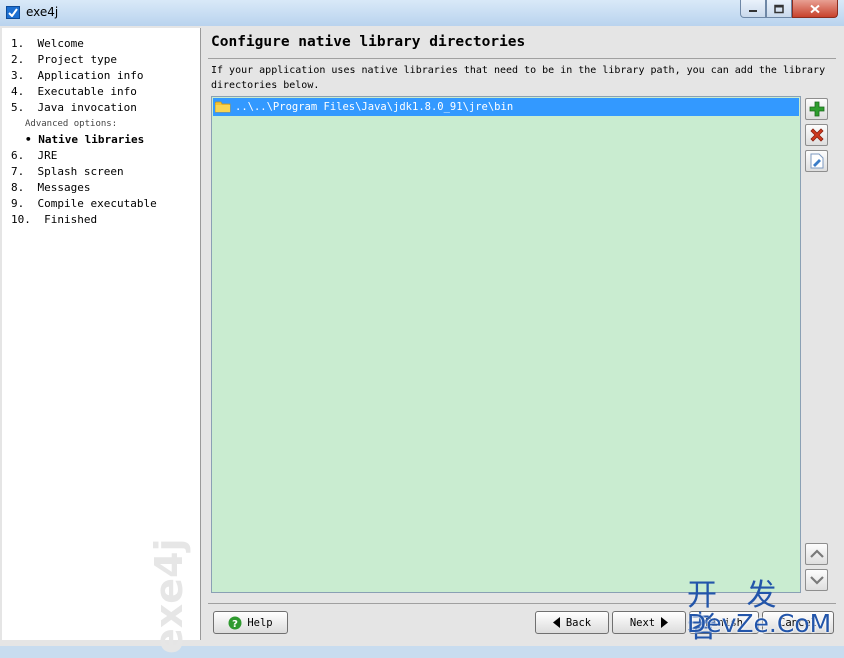 This screenshot has width=844, height=658. I want to click on arrow-right-icon, so click(665, 622).